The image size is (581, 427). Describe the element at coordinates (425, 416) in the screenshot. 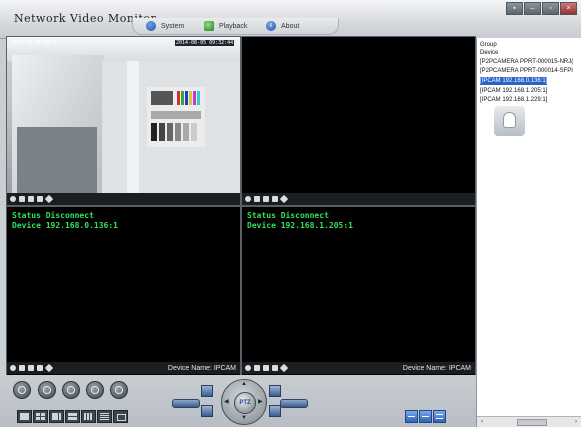

I see `next-page-button` at that location.